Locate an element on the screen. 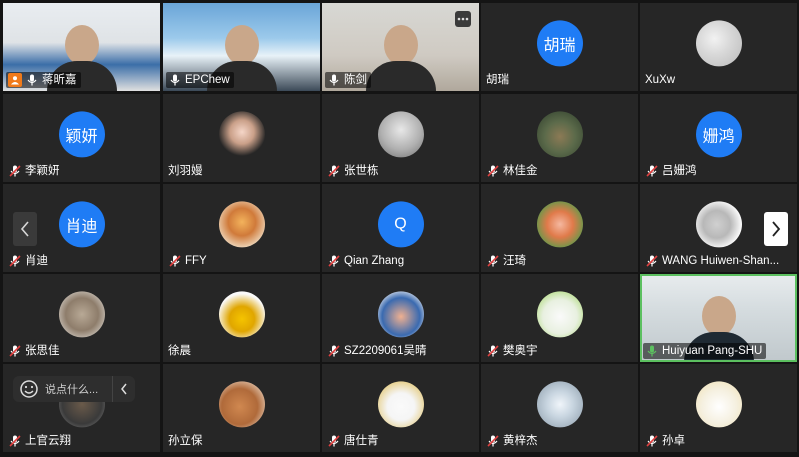  participant-name: 吕姗鸿 is located at coordinates (679, 171).